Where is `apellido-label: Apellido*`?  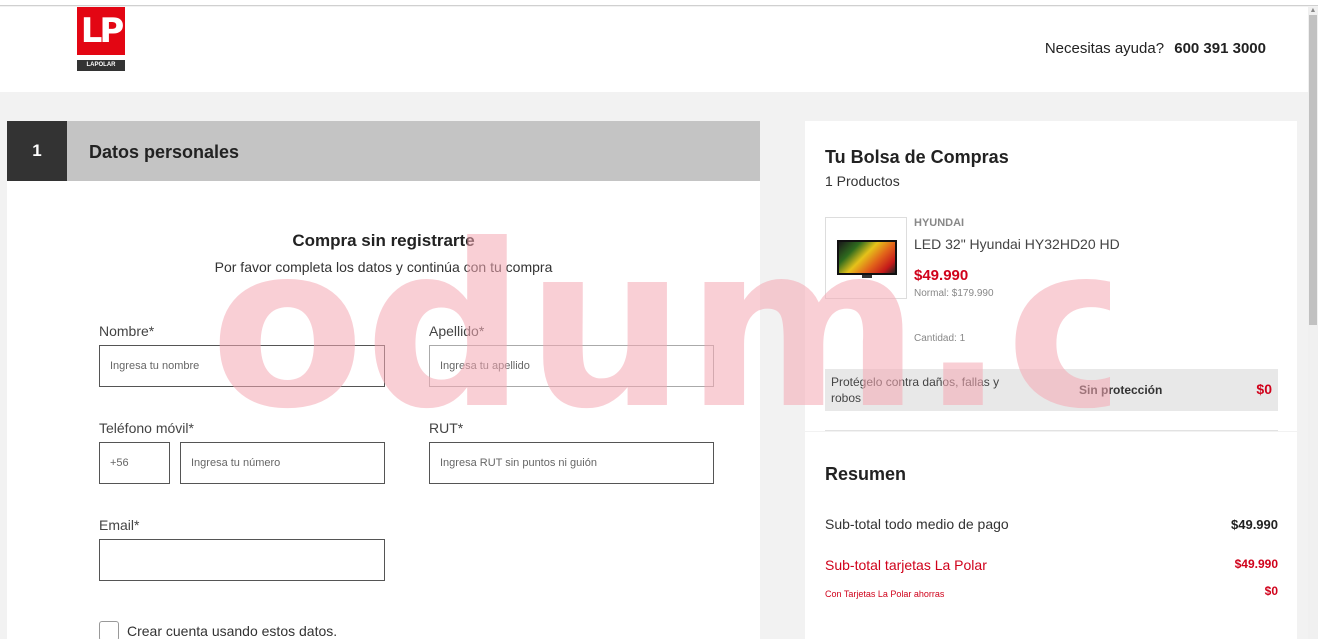
apellido-label: Apellido* is located at coordinates (457, 331).